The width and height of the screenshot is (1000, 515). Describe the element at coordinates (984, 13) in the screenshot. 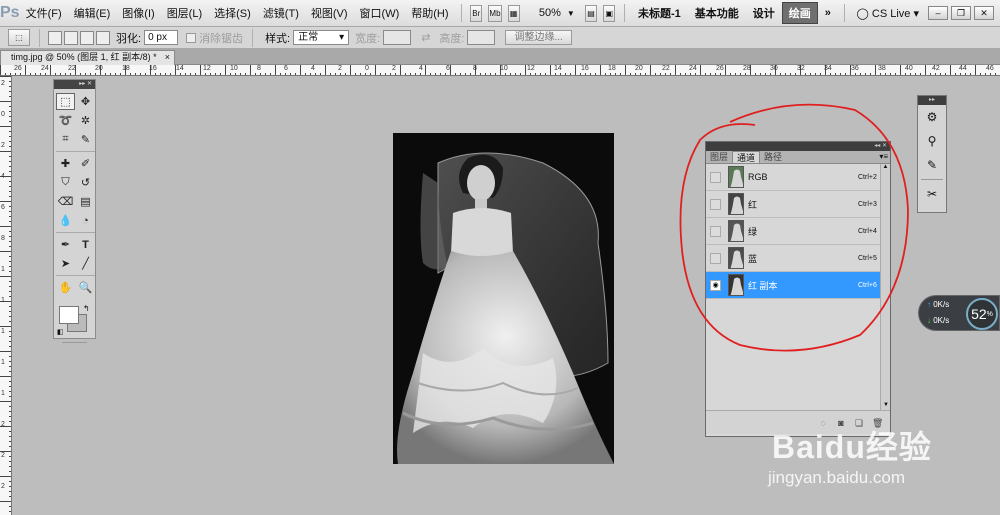

I see `close-button: ✕` at that location.